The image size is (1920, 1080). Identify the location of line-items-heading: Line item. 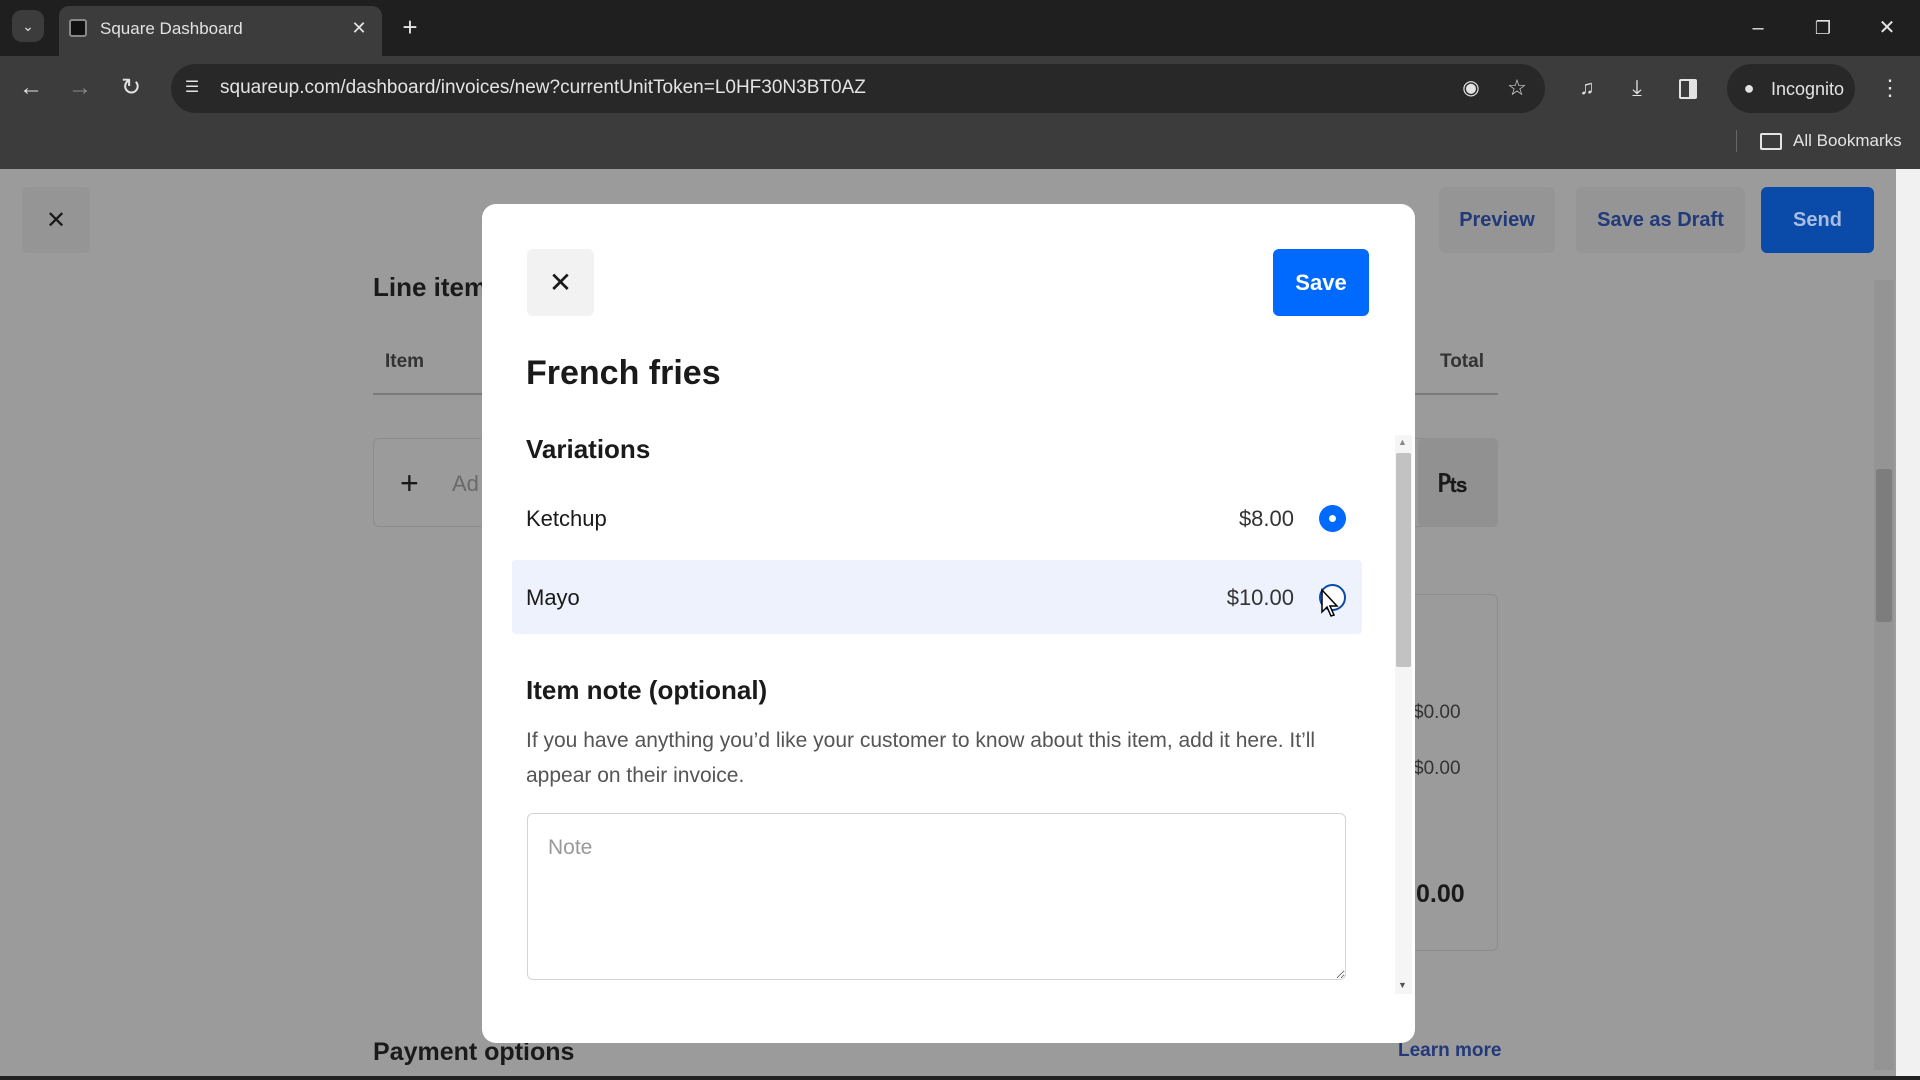
(430, 287).